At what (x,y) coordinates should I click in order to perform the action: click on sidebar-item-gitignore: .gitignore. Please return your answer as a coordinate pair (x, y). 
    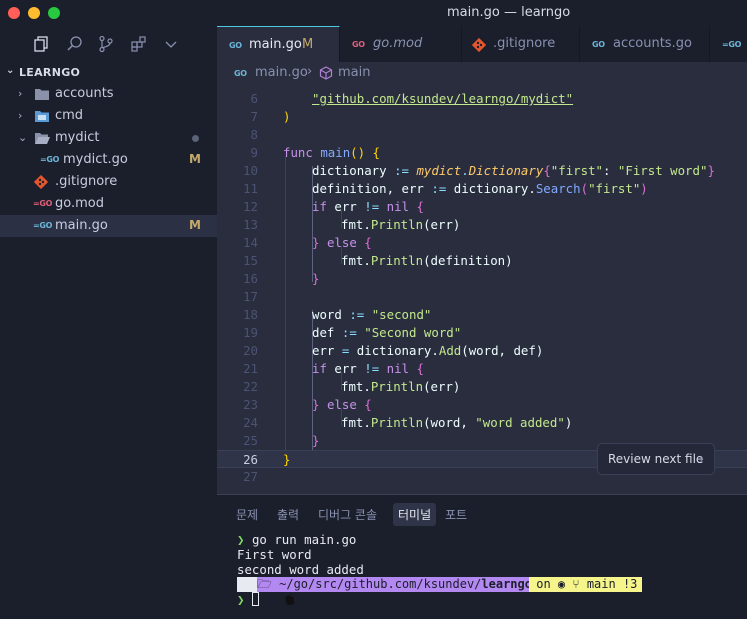
    Looking at the image, I should click on (108, 182).